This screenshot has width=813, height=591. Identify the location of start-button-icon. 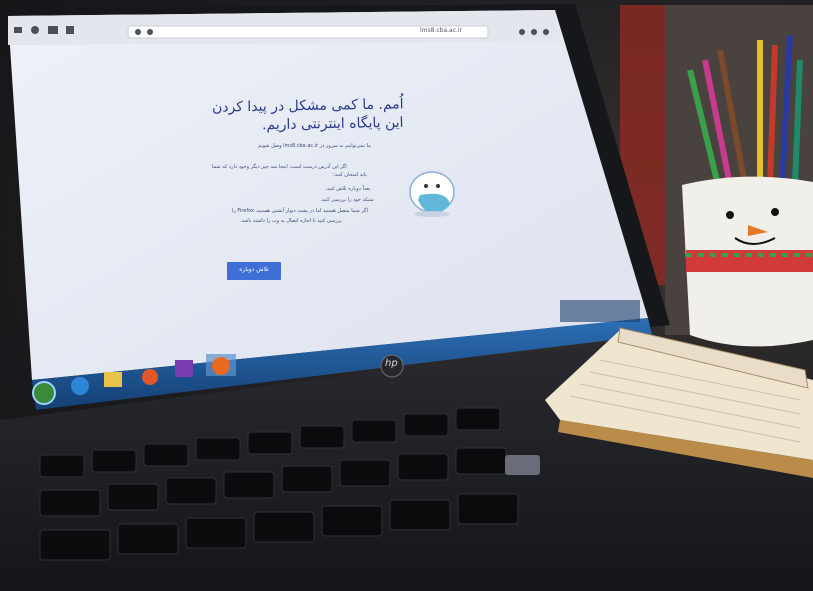
(44, 393).